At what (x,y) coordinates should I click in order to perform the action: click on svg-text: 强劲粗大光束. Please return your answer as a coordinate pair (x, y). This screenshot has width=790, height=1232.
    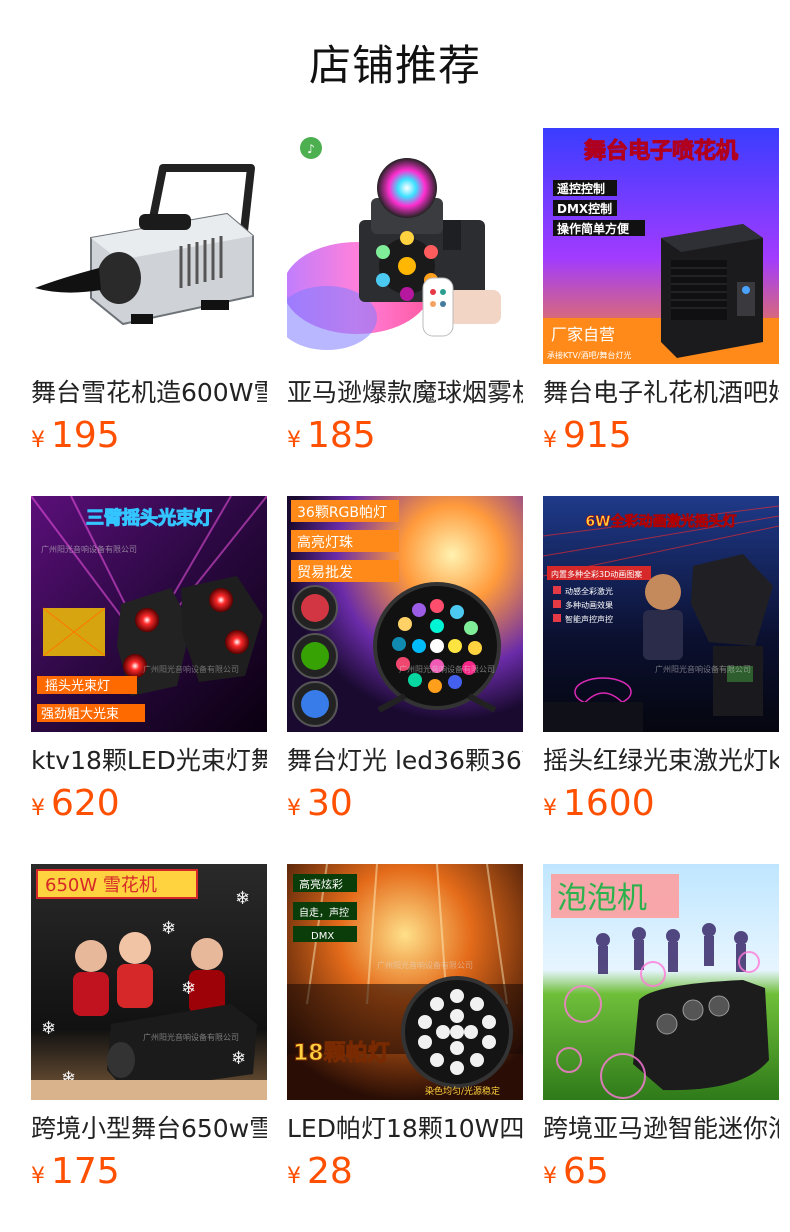
    Looking at the image, I should click on (80, 714).